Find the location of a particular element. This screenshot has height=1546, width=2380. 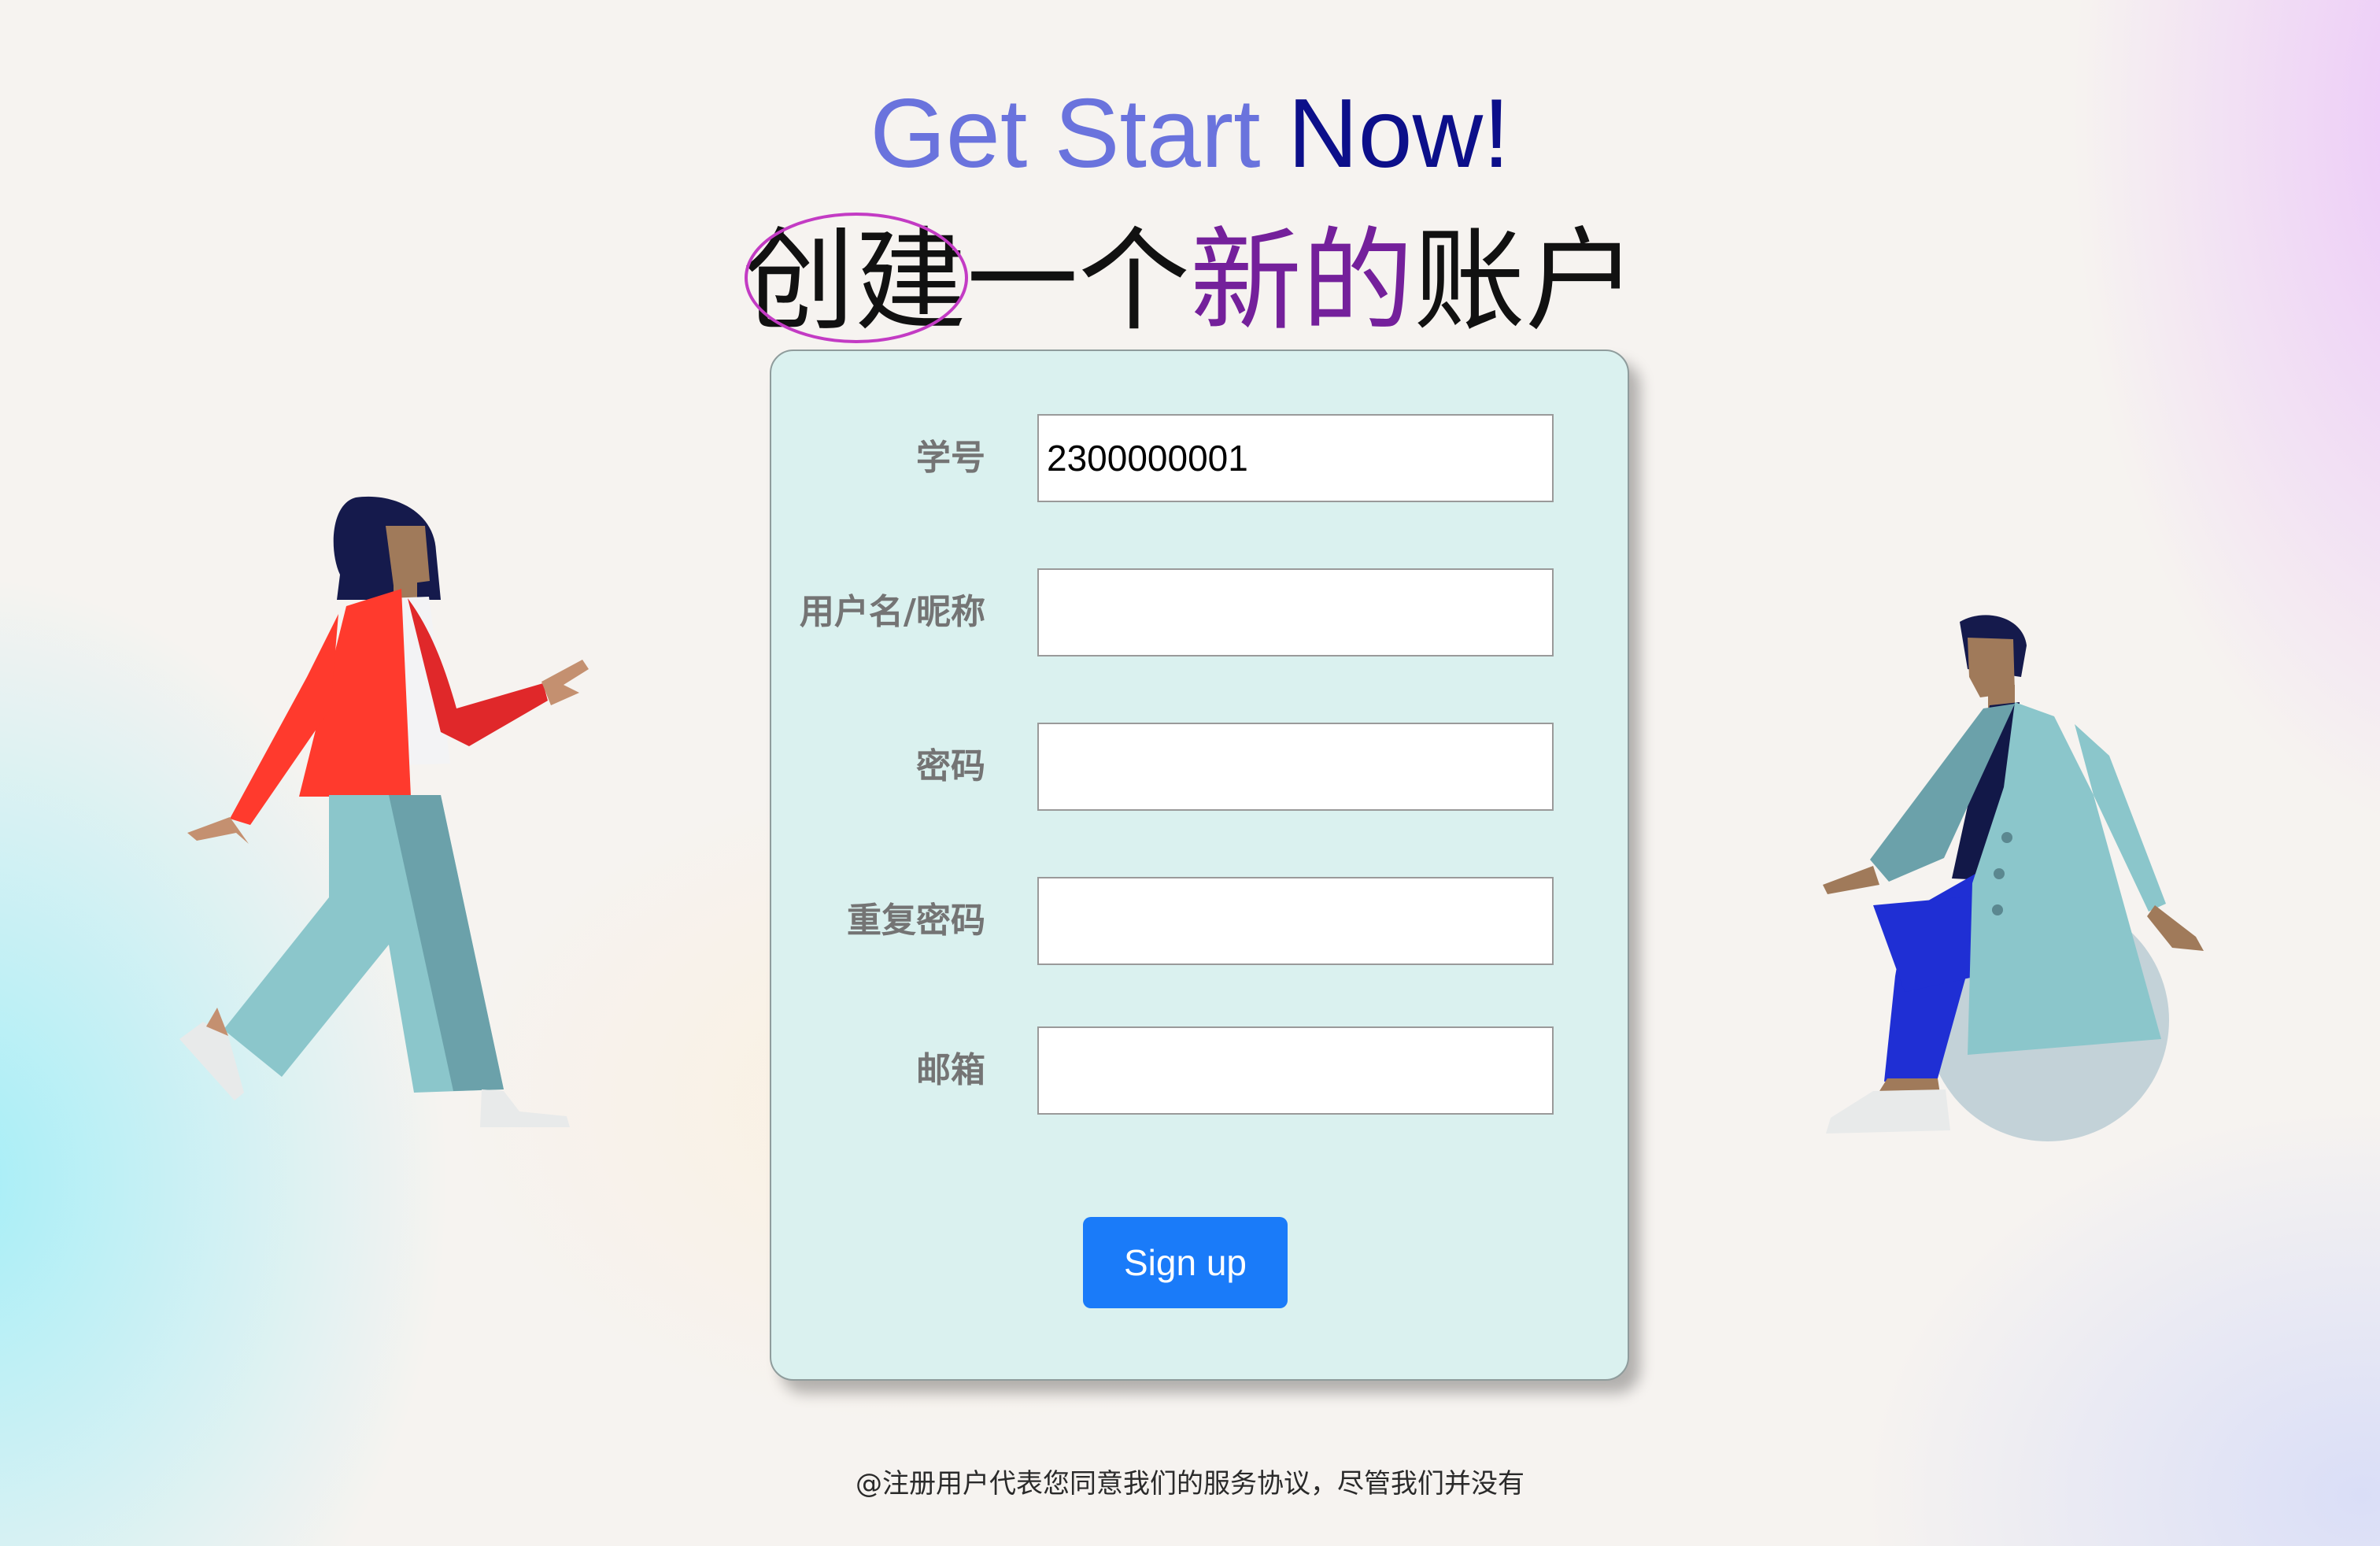

repeat-password-input is located at coordinates (1295, 921).